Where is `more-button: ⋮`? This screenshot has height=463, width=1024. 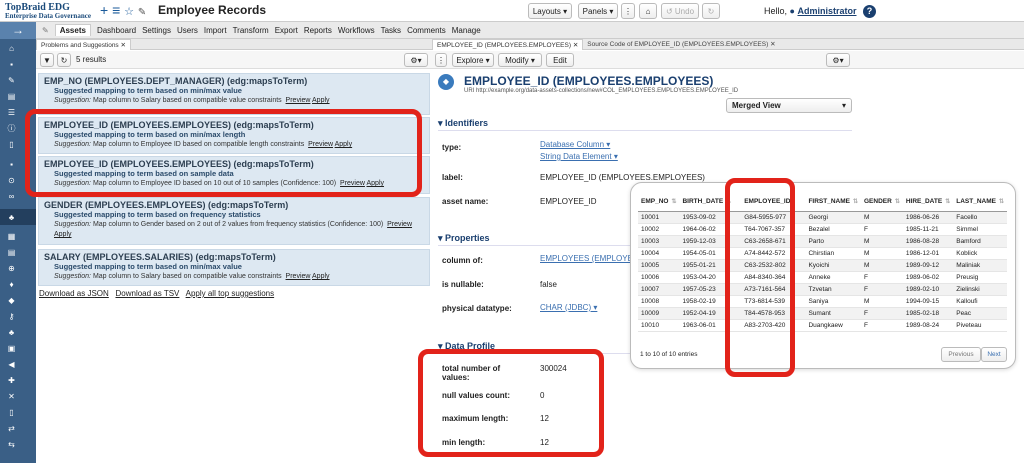 more-button: ⋮ is located at coordinates (628, 11).